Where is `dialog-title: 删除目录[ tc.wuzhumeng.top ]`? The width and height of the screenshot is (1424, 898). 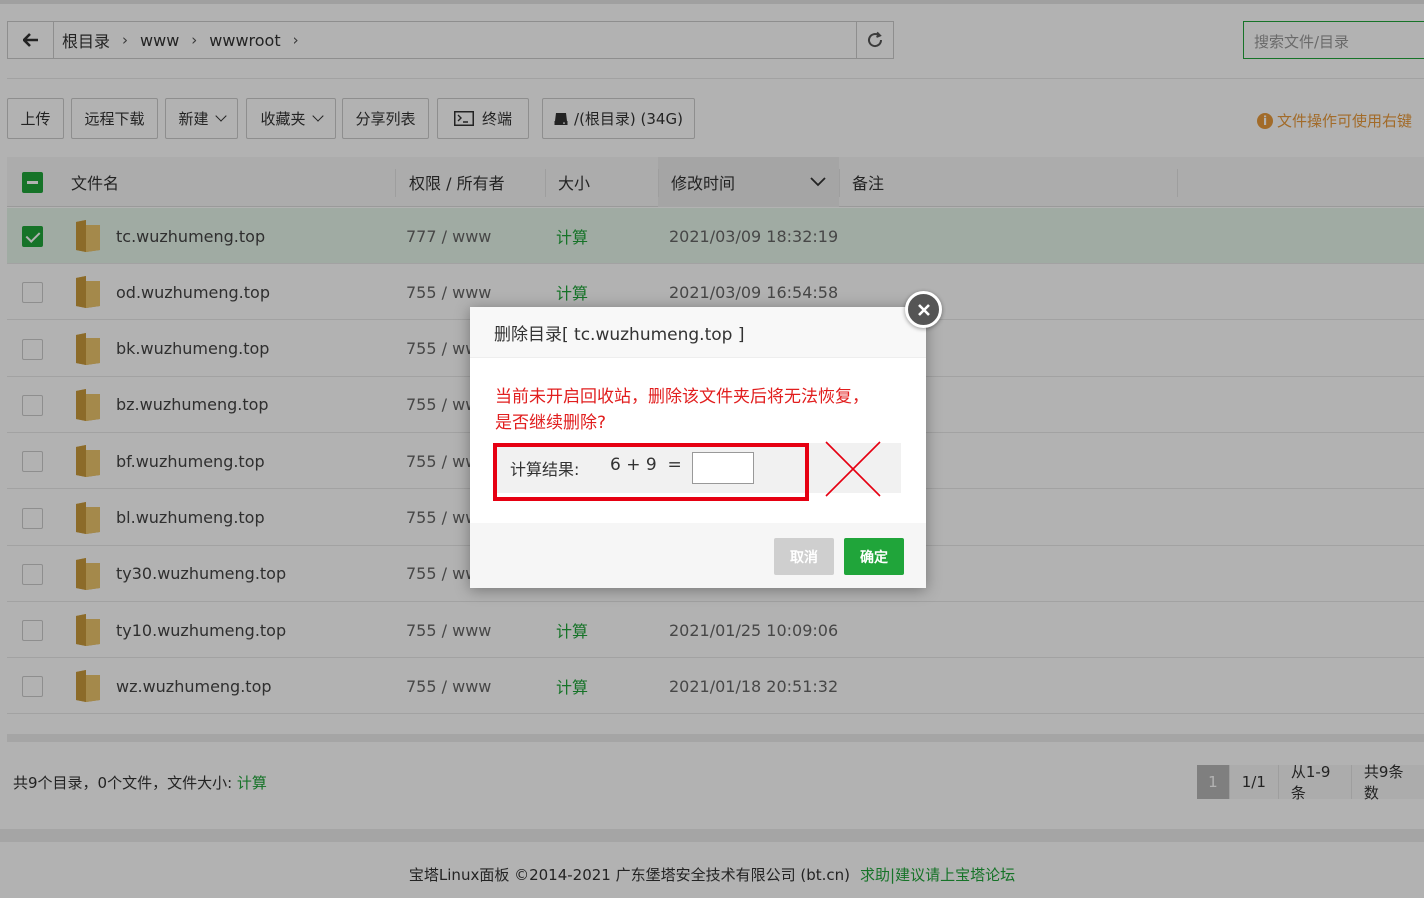
dialog-title: 删除目录[ tc.wuzhumeng.top ] is located at coordinates (698, 332).